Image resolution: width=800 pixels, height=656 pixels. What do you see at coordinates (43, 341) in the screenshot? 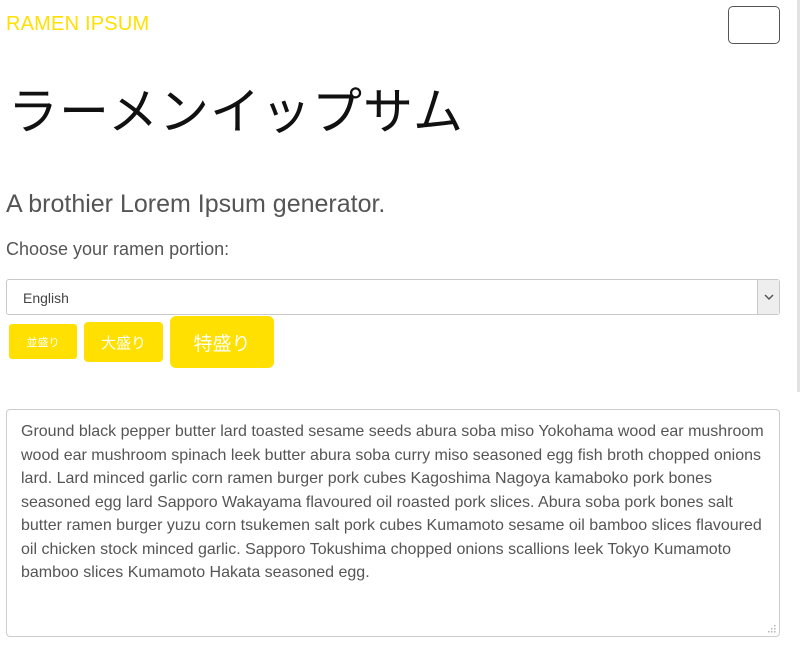
I see `portion-regular-button: 並盛り` at bounding box center [43, 341].